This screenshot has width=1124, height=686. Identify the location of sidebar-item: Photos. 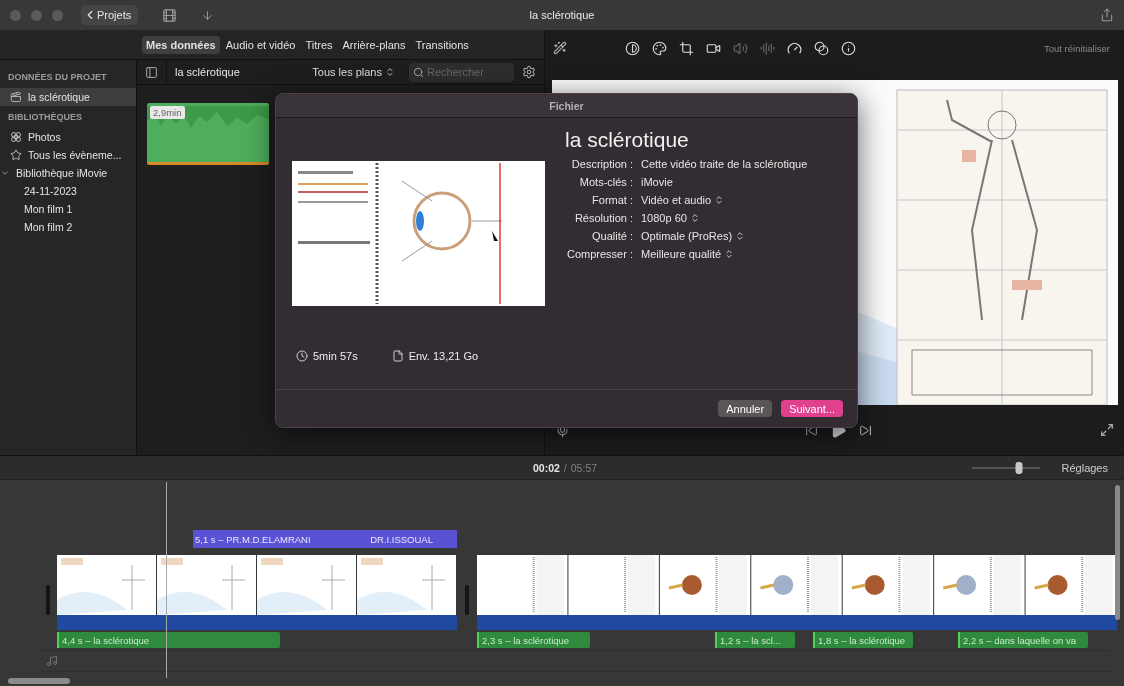
(68, 137).